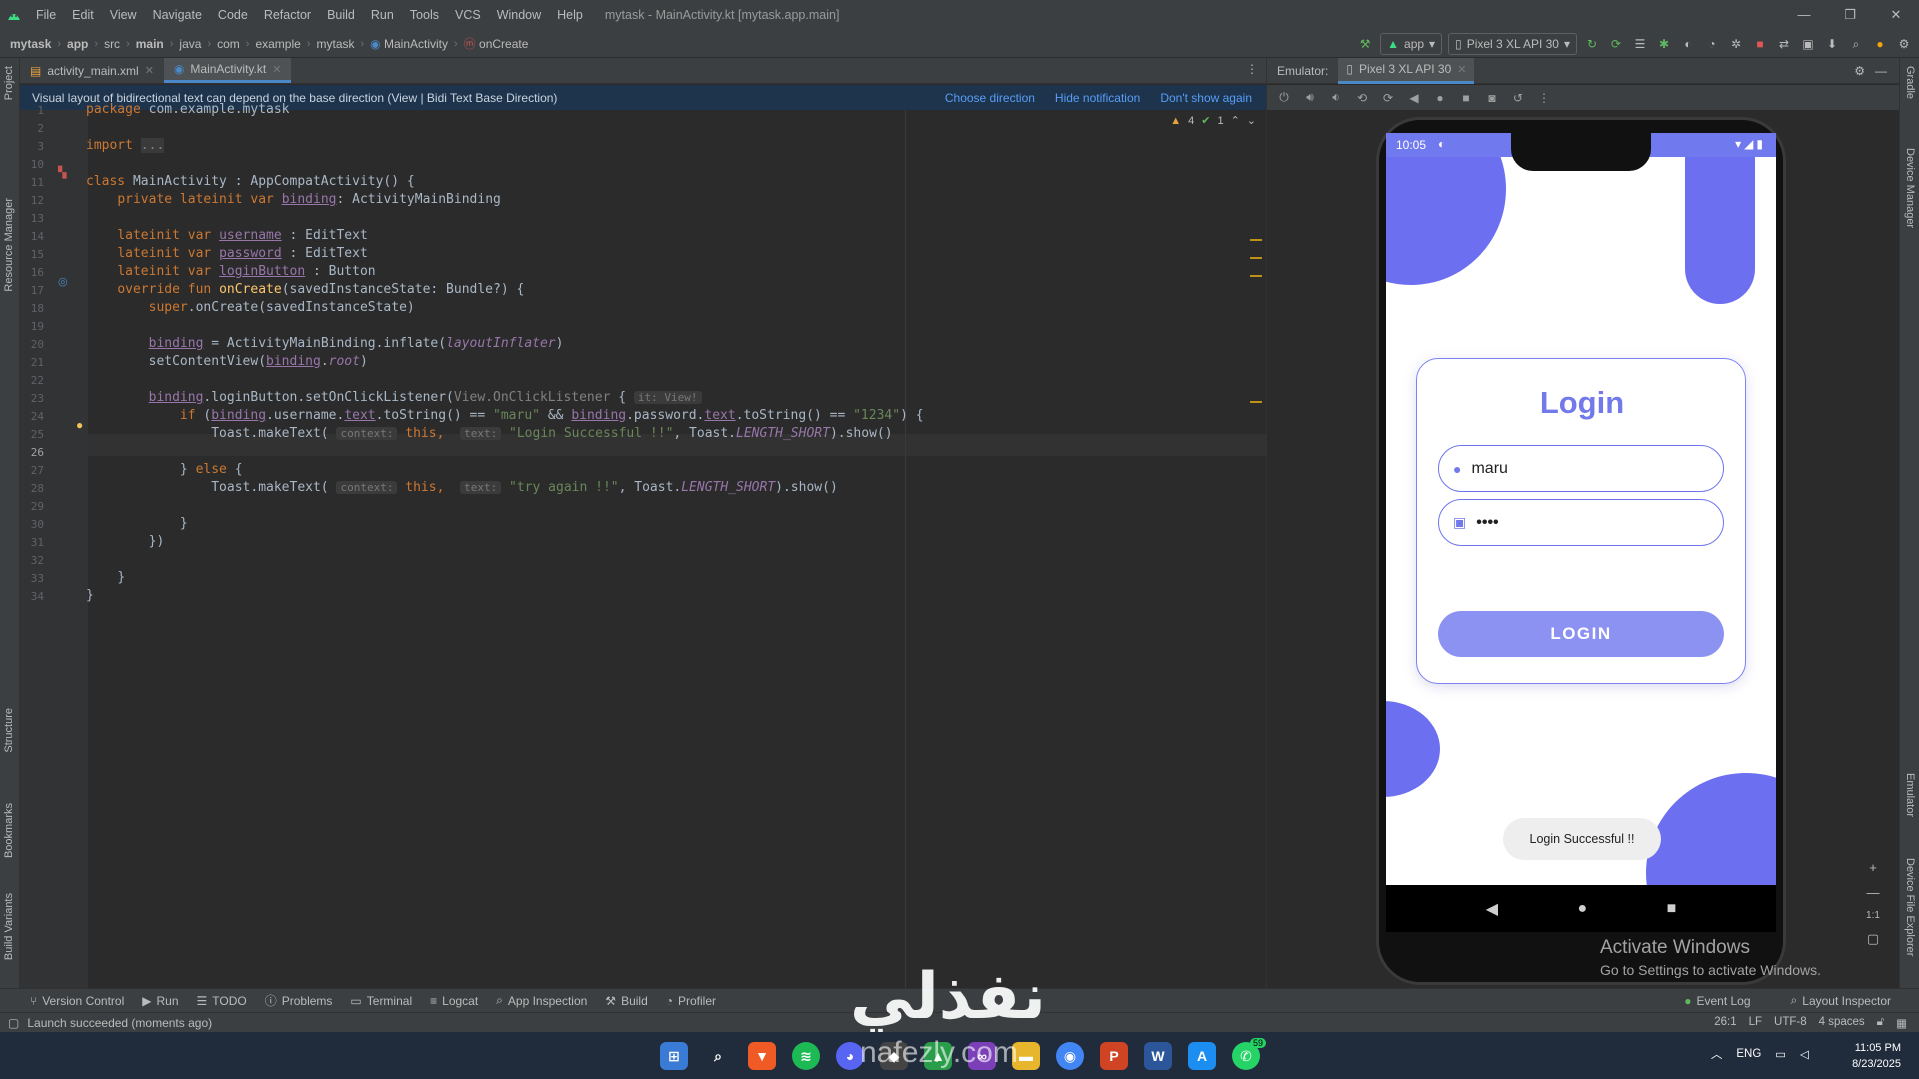  Describe the element at coordinates (9, 830) in the screenshot. I see `tool-bookmarks: Bookmarks` at that location.